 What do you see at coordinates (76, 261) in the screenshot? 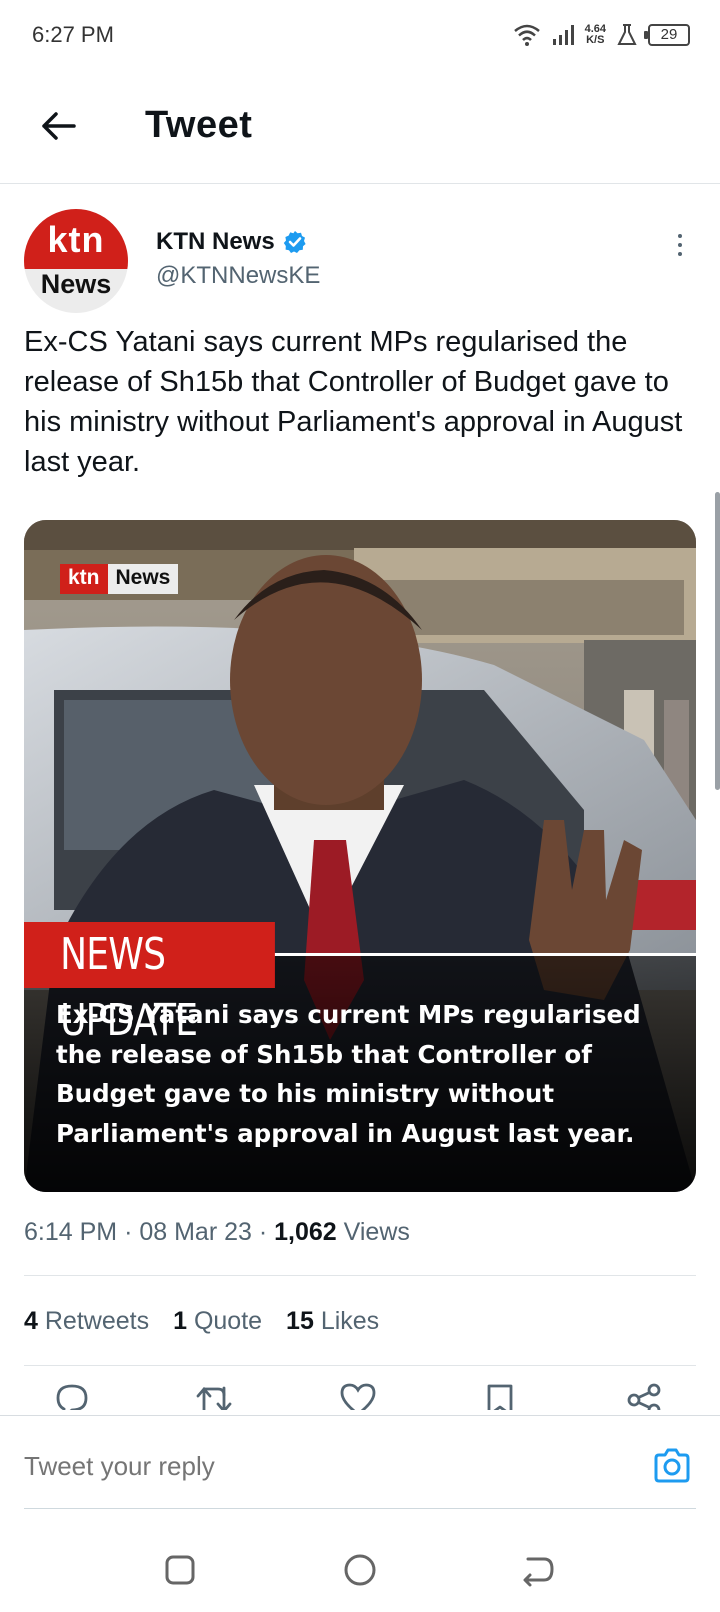
I see `avatar: ktn News` at bounding box center [76, 261].